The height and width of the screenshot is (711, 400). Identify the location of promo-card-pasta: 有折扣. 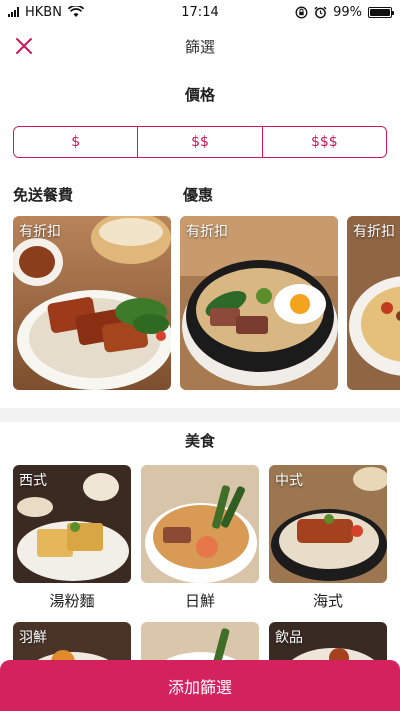
(373, 303).